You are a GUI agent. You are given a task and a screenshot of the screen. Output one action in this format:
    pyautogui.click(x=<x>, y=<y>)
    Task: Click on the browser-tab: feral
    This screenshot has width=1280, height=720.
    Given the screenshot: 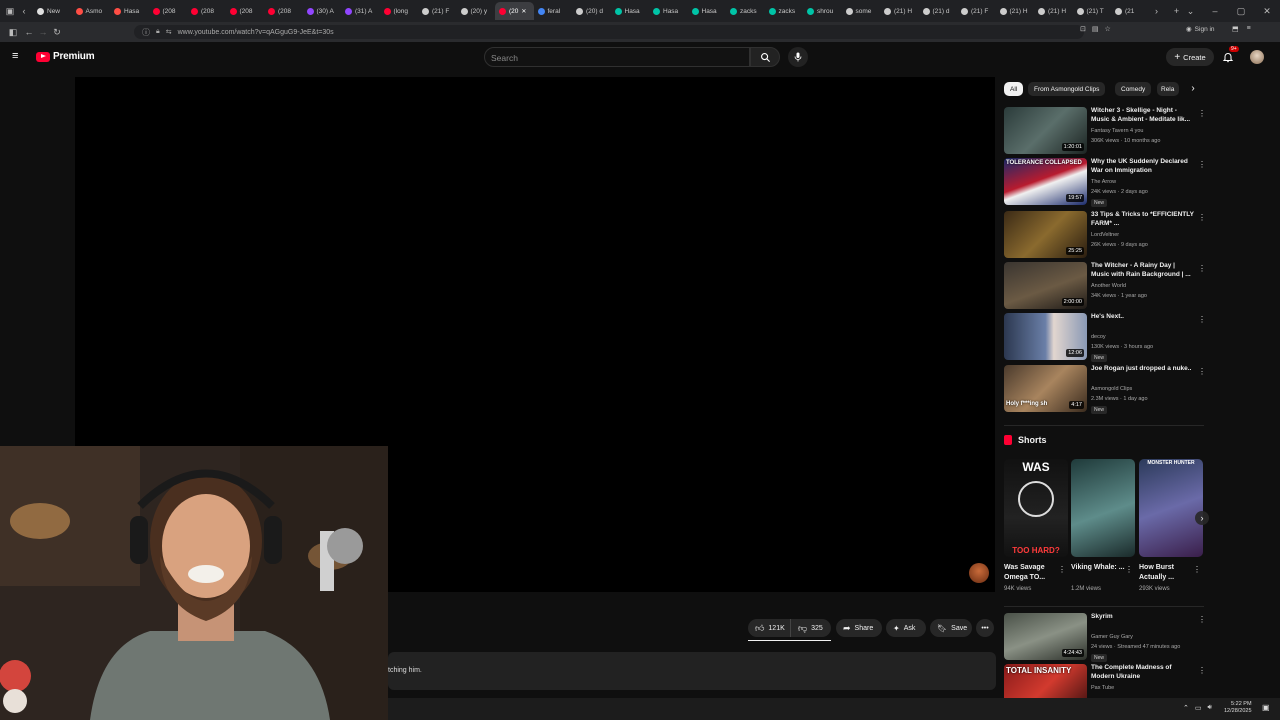 What is the action you would take?
    pyautogui.click(x=553, y=11)
    